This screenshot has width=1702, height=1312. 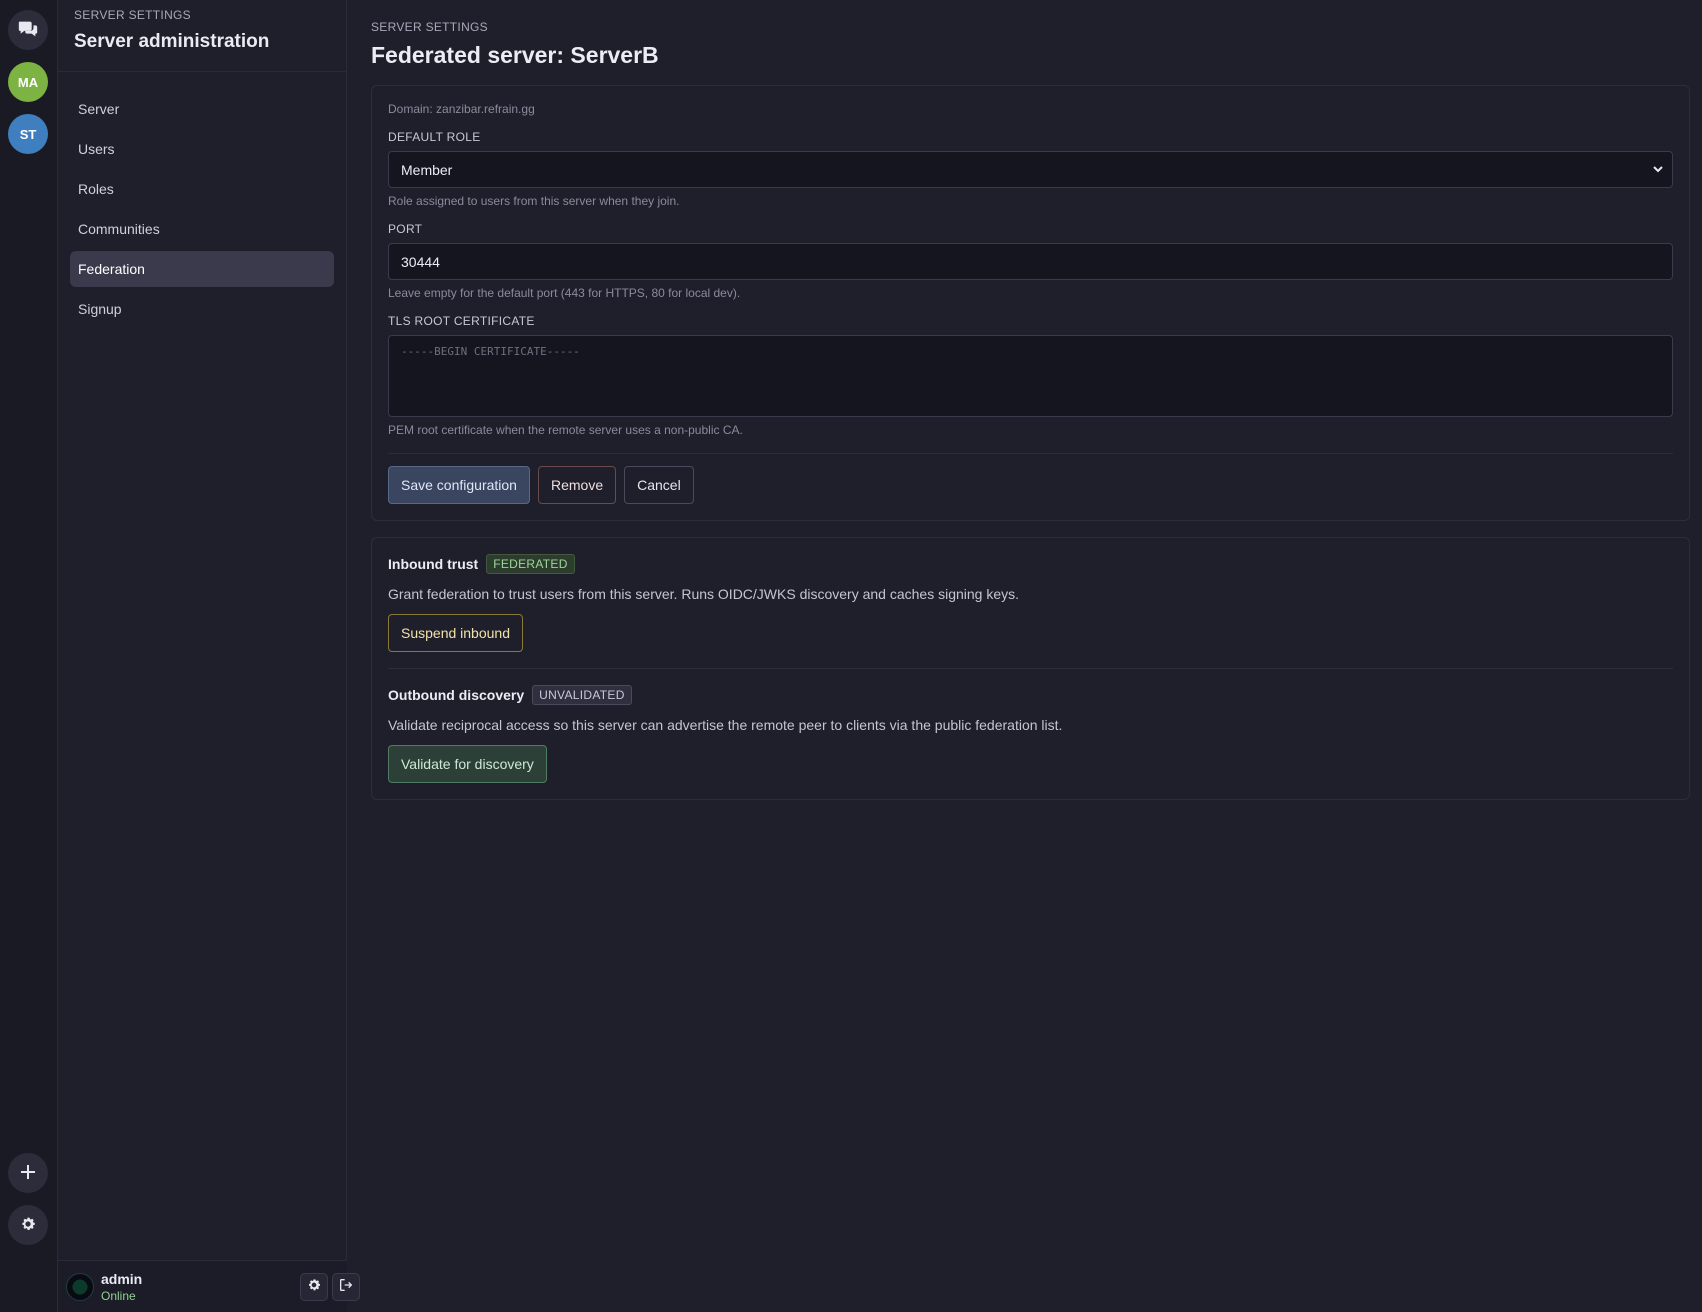 What do you see at coordinates (434, 137) in the screenshot?
I see `default-role-label: DEFAULT ROLE` at bounding box center [434, 137].